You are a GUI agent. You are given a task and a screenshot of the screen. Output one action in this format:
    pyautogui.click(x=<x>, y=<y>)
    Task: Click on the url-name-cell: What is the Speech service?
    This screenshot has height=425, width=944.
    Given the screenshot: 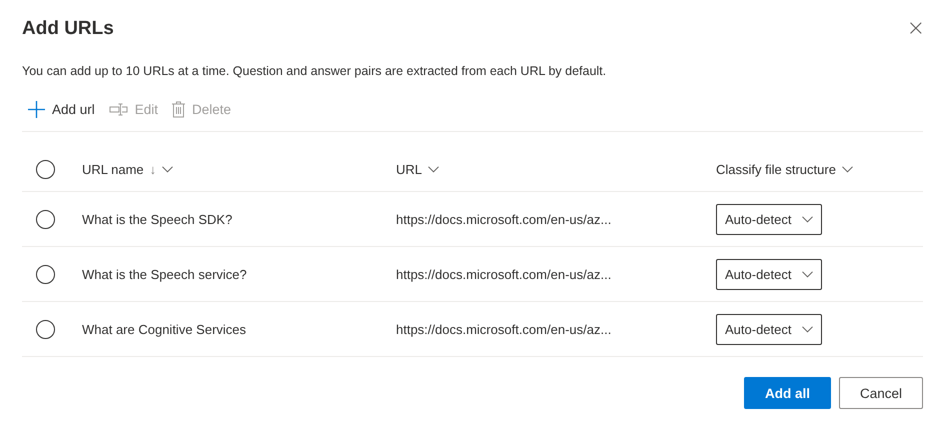 What is the action you would take?
    pyautogui.click(x=164, y=274)
    